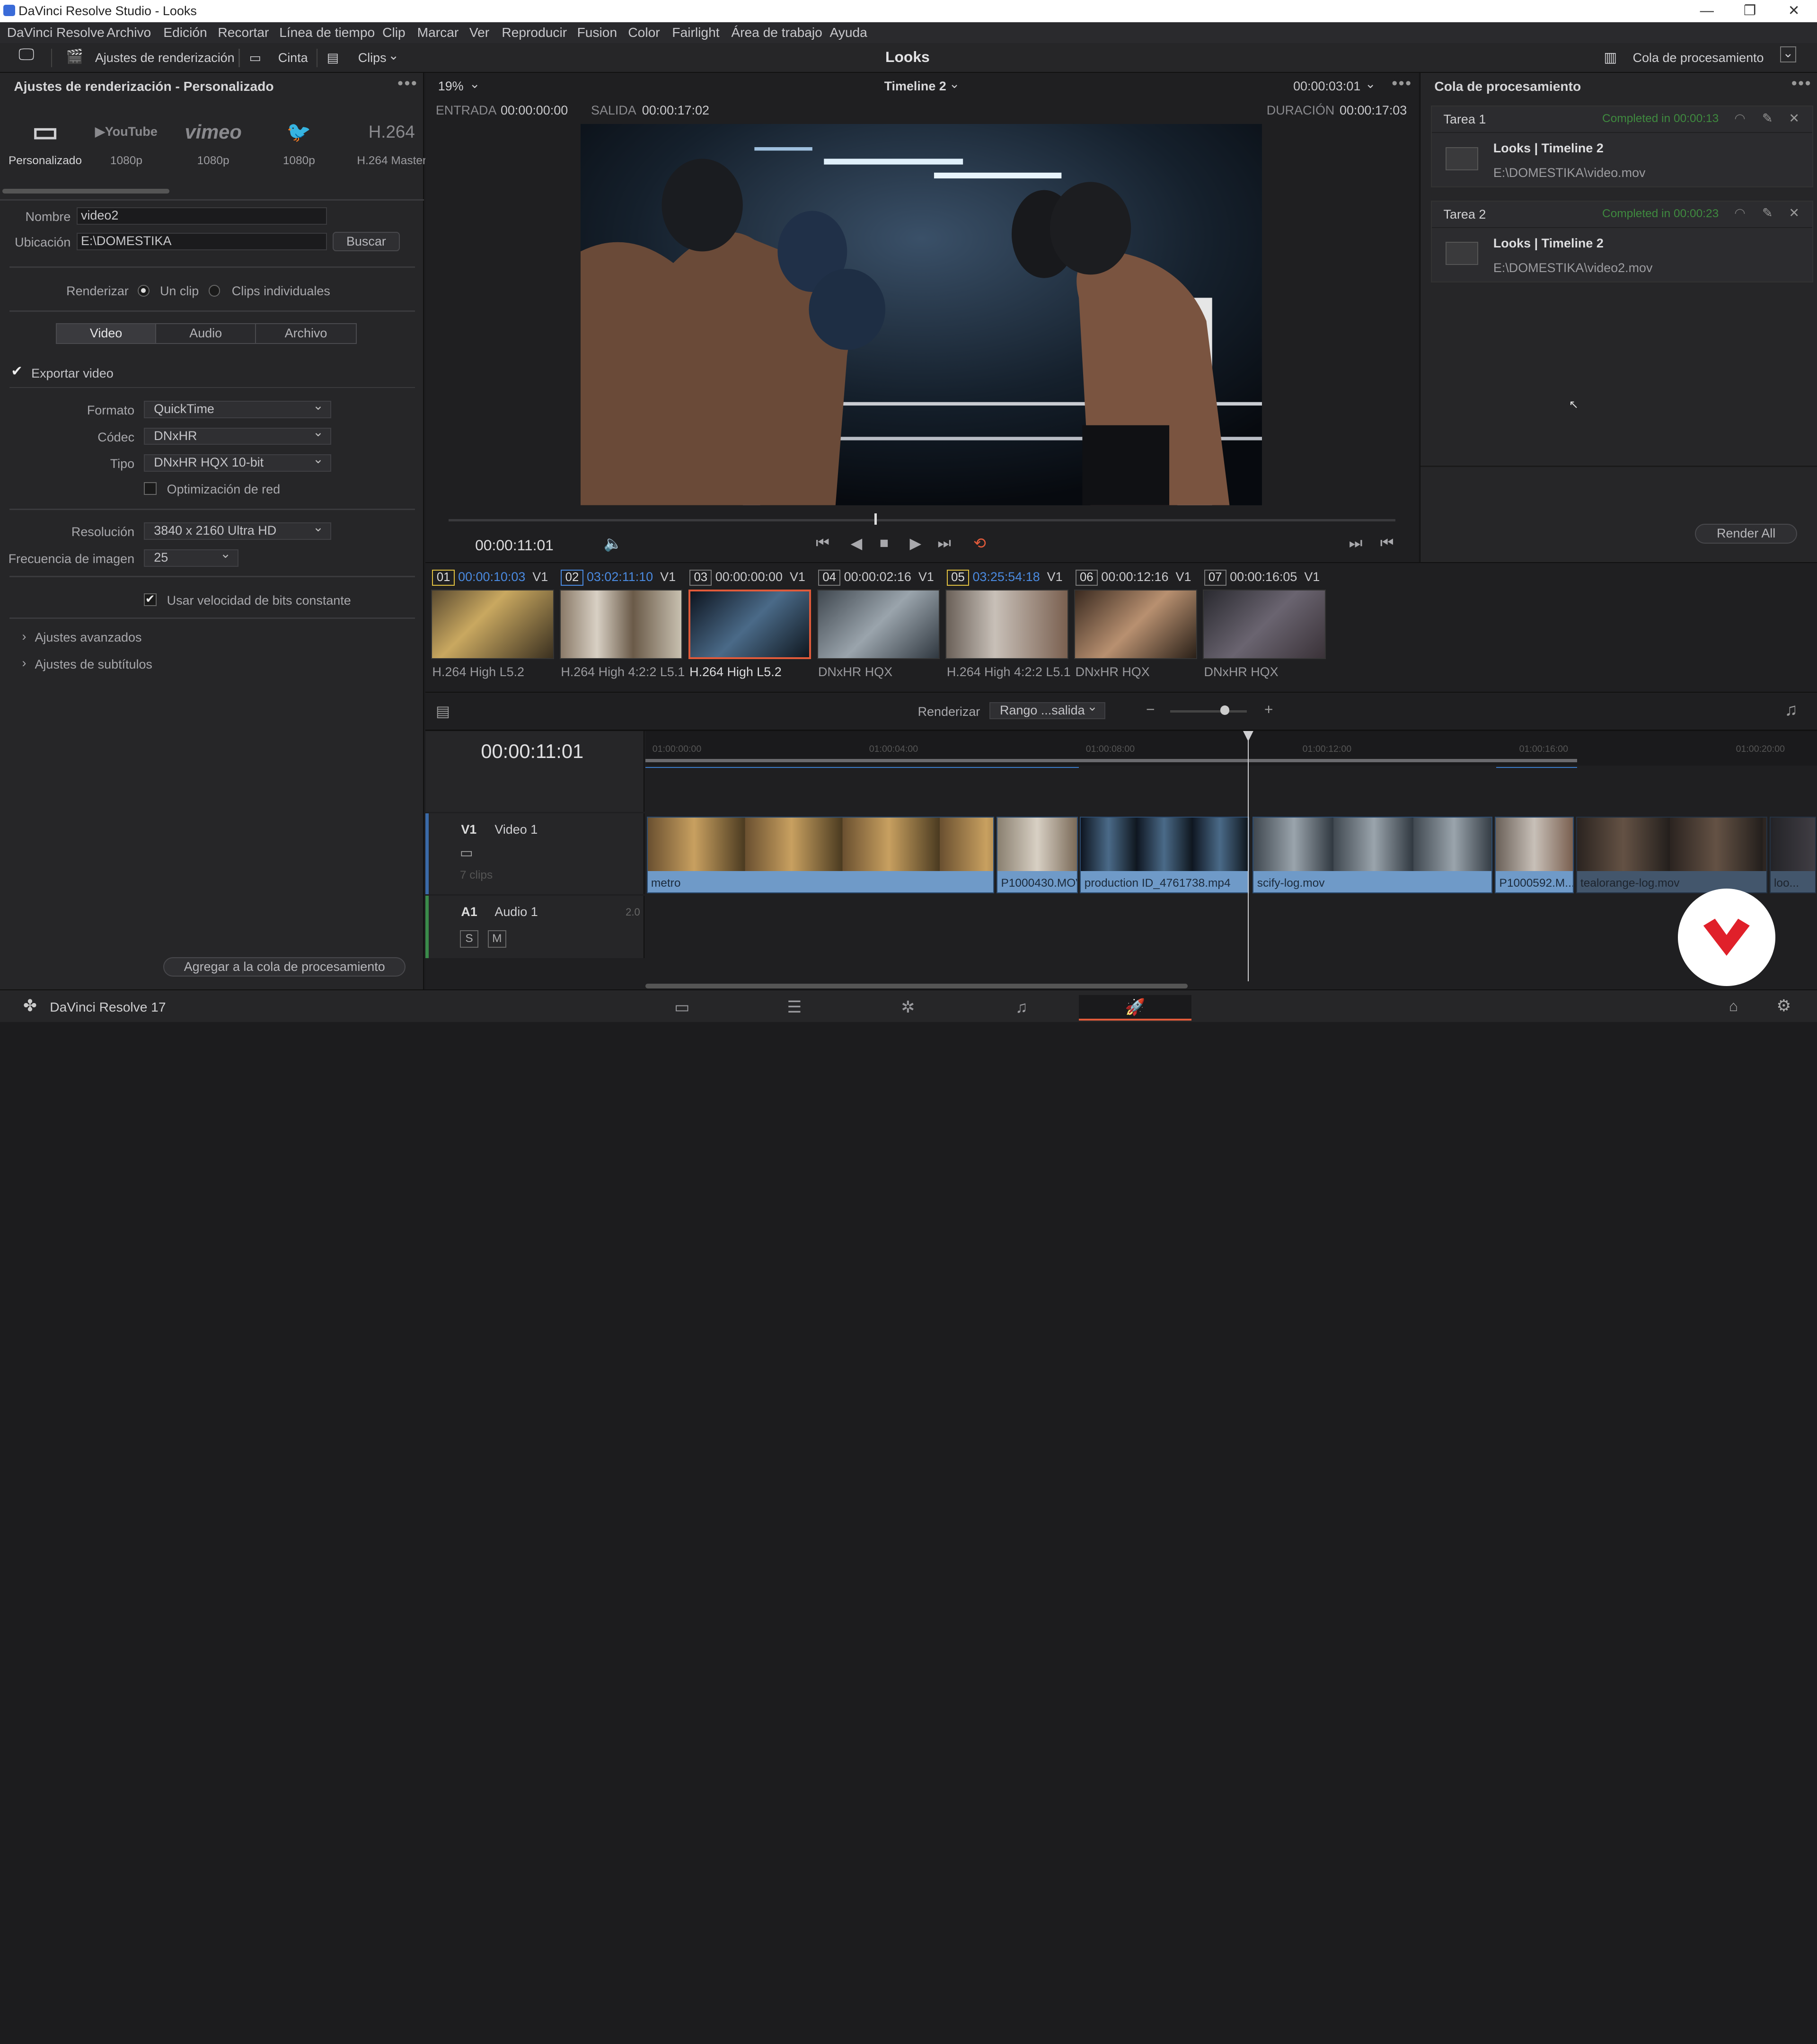 This screenshot has height=2044, width=1817. I want to click on deliver-page-icon: 🚀, so click(1135, 1008).